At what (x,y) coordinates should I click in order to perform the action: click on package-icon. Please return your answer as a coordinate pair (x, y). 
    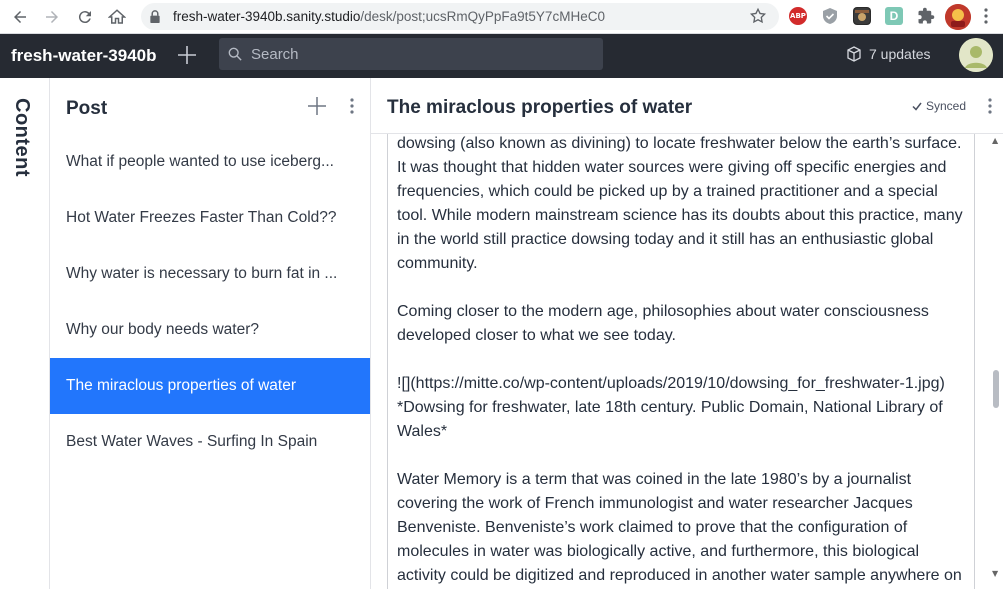
    Looking at the image, I should click on (854, 54).